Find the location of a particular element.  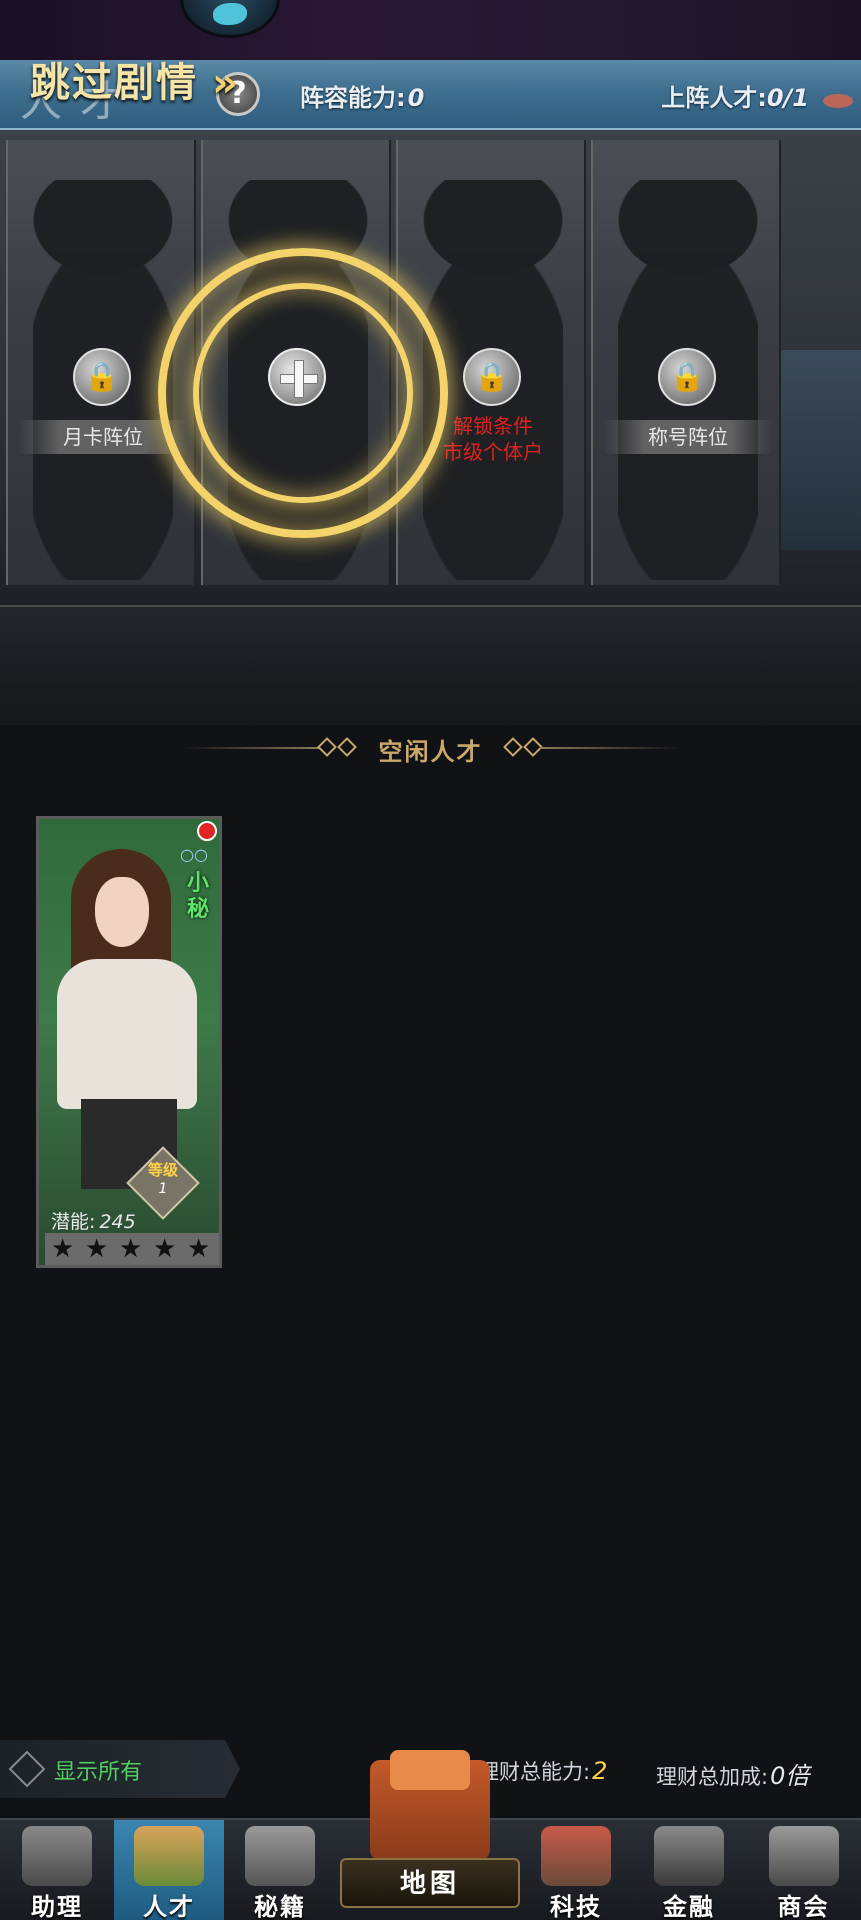

finance-bonus-label: 理财总加成: is located at coordinates (712, 1777).